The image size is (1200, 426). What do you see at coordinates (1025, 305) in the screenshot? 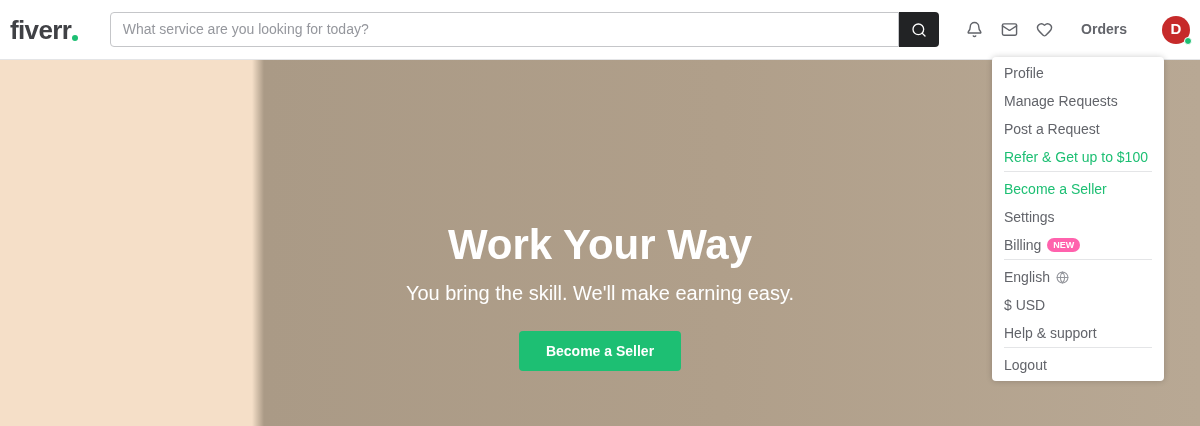
I see `menu-item: $ USD` at bounding box center [1025, 305].